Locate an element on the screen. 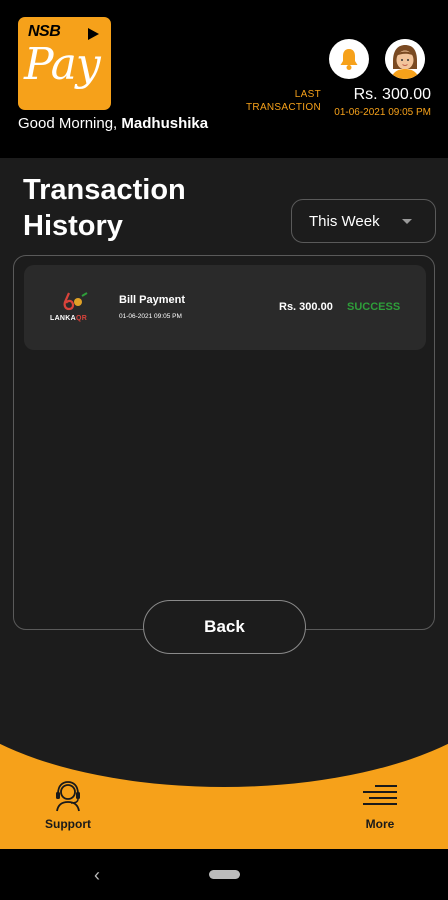 This screenshot has height=900, width=448. period-filter-dropdown: This Week is located at coordinates (363, 221).